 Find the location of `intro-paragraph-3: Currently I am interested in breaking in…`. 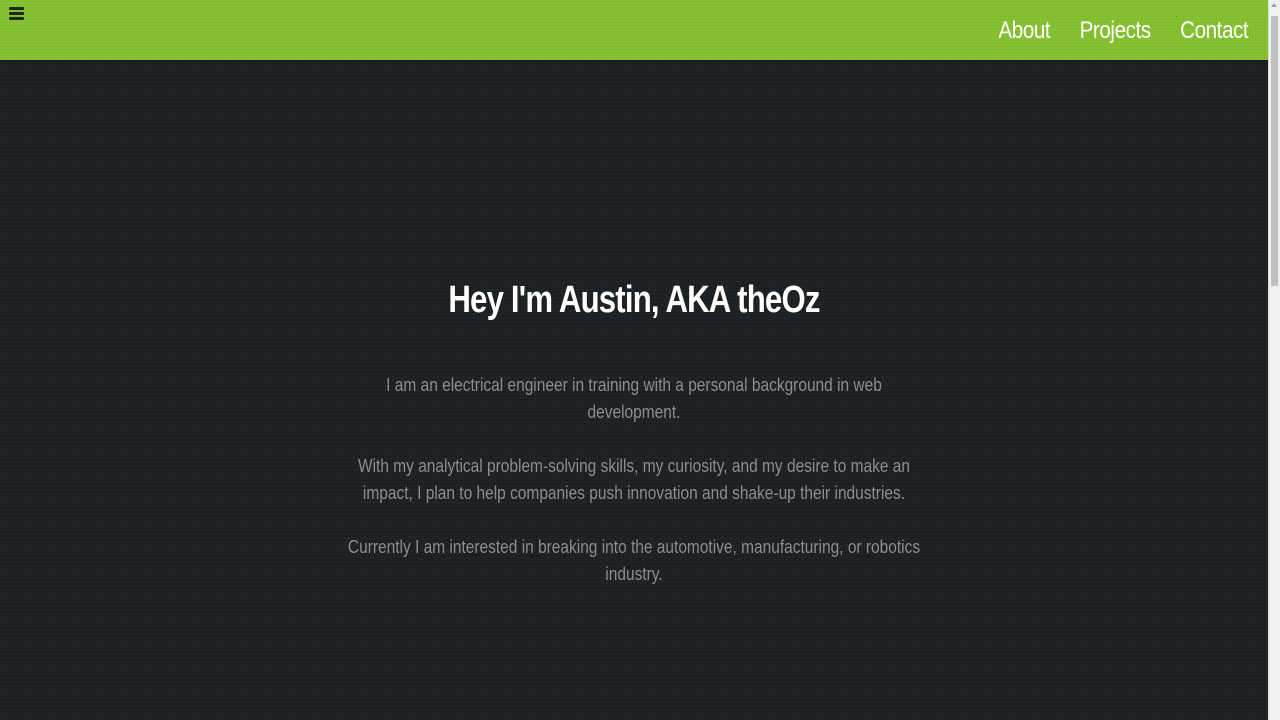

intro-paragraph-3: Currently I am interested in breaking in… is located at coordinates (634, 560).